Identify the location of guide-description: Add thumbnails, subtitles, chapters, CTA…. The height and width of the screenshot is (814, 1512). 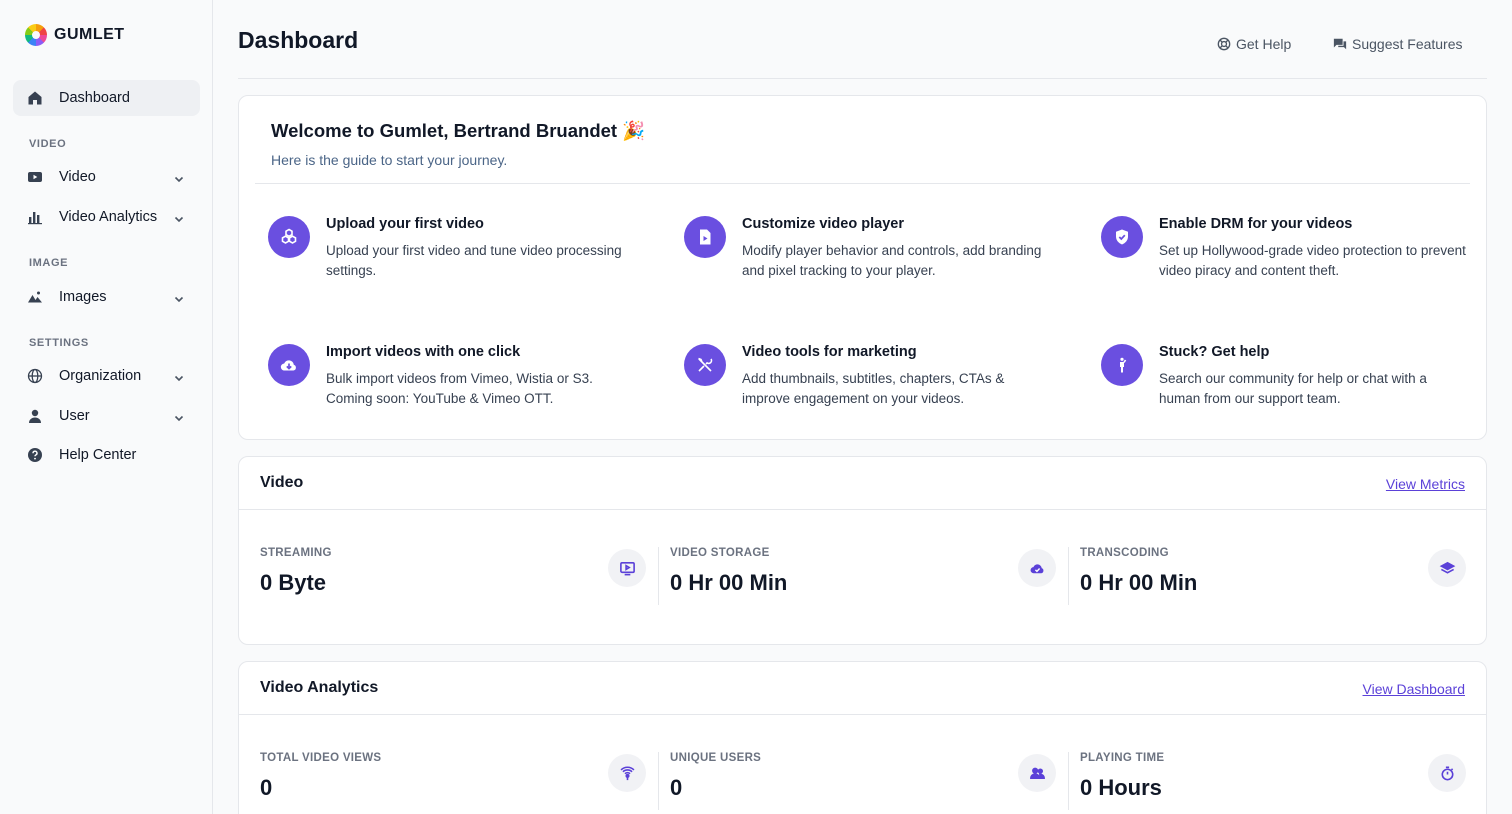
(873, 388).